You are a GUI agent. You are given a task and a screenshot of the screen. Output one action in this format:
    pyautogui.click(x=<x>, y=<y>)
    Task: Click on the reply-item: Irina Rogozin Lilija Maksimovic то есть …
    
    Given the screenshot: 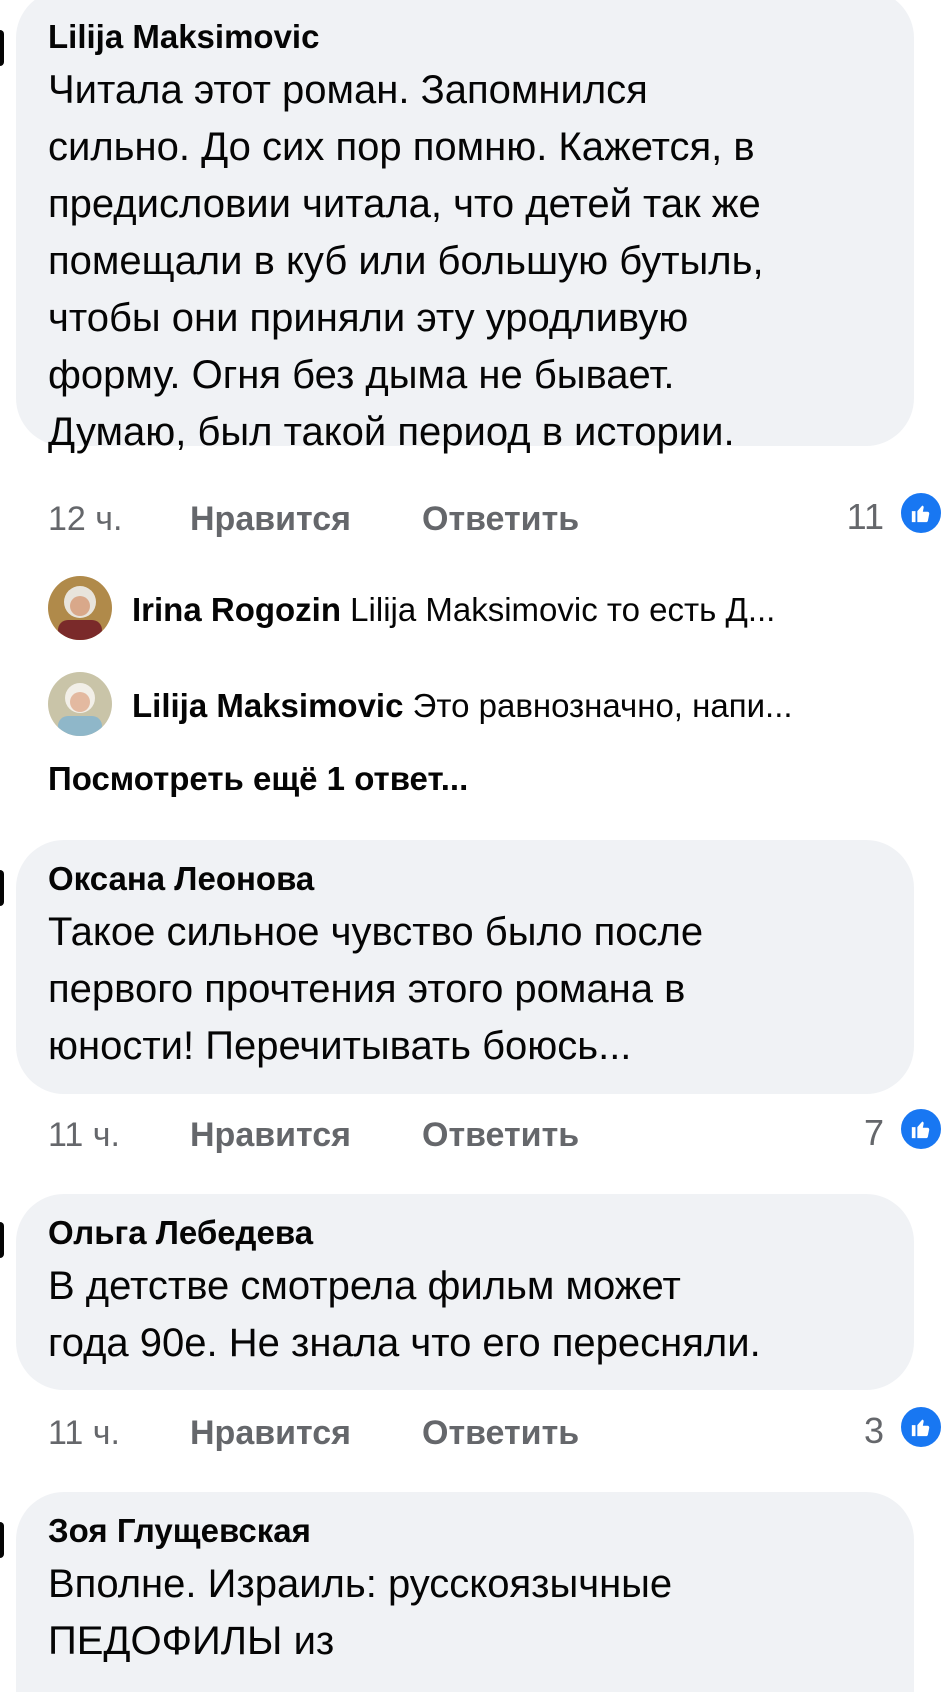 What is the action you would take?
    pyautogui.click(x=478, y=609)
    